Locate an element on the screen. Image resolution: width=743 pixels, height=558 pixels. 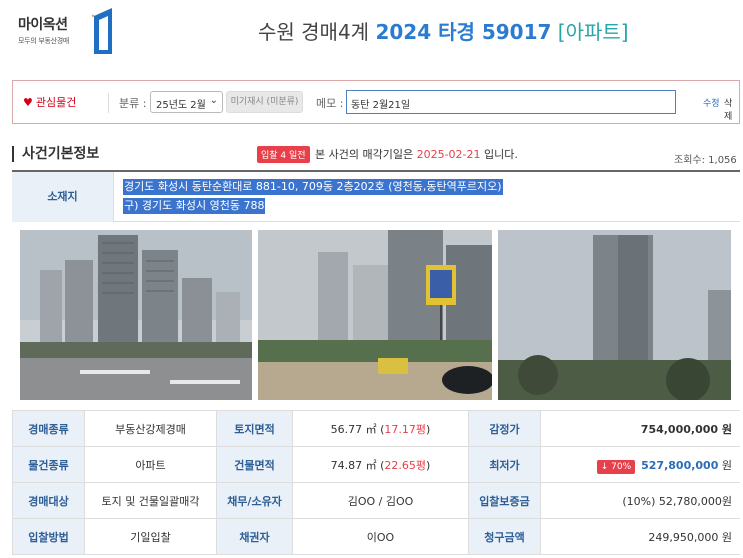
sale-date: 2025-02-21 is located at coordinates (448, 154).